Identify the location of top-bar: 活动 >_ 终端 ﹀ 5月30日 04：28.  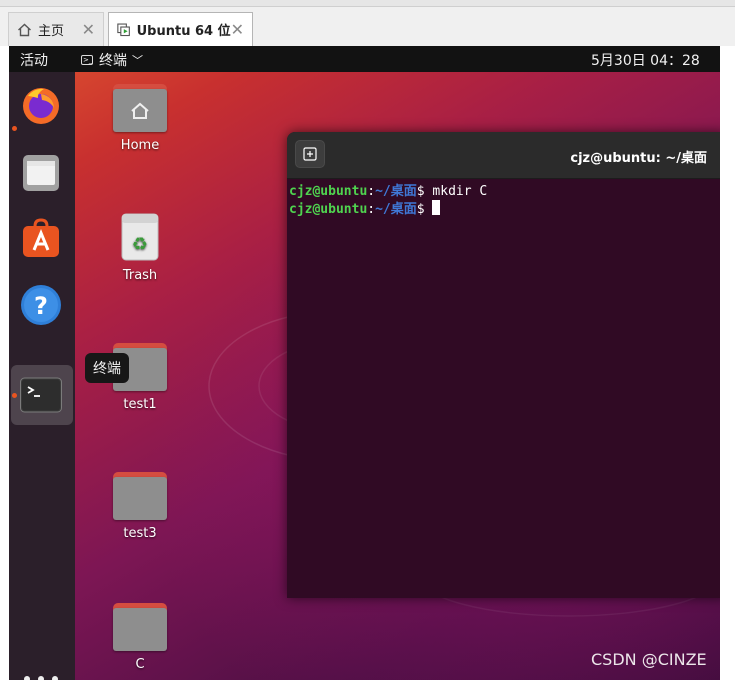
(364, 59).